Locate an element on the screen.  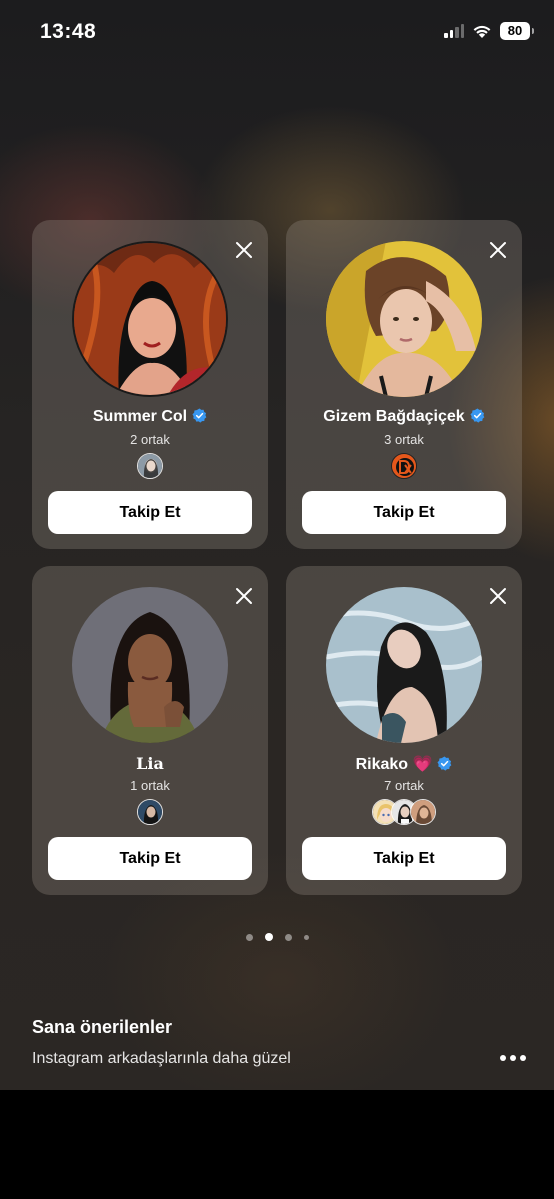
section-subtitle: Instagram arkadaşlarınla daha güzel is located at coordinates (161, 1058).